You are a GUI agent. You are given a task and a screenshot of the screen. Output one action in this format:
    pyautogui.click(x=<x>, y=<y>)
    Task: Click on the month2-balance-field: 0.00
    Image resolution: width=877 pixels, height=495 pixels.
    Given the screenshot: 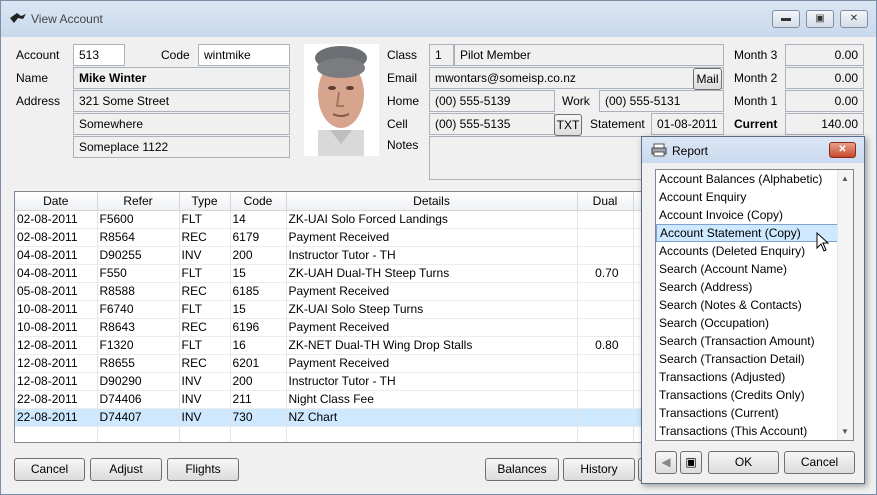 What is the action you would take?
    pyautogui.click(x=824, y=78)
    